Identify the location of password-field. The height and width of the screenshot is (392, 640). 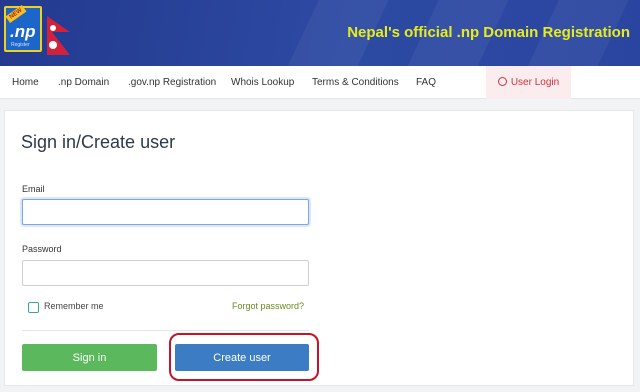
(165, 273).